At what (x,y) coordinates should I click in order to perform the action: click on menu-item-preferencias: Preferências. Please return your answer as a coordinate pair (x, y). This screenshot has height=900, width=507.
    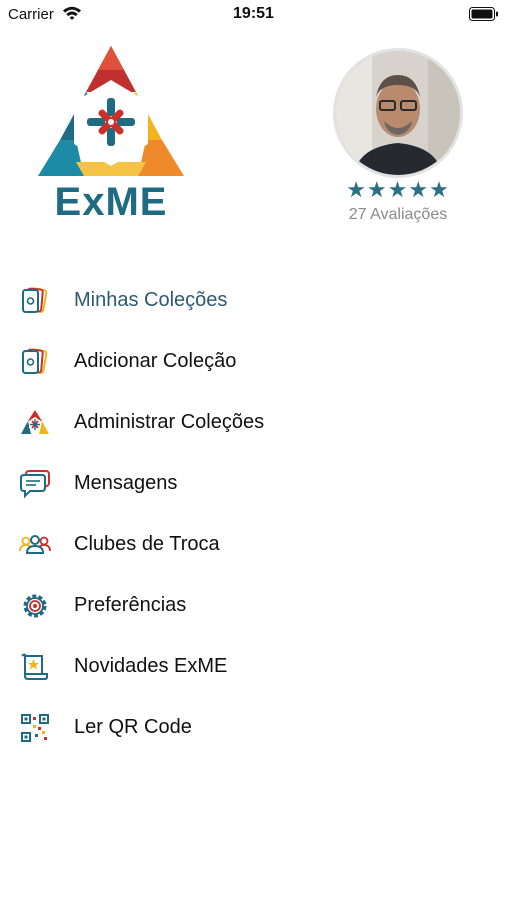
    Looking at the image, I should click on (253, 605).